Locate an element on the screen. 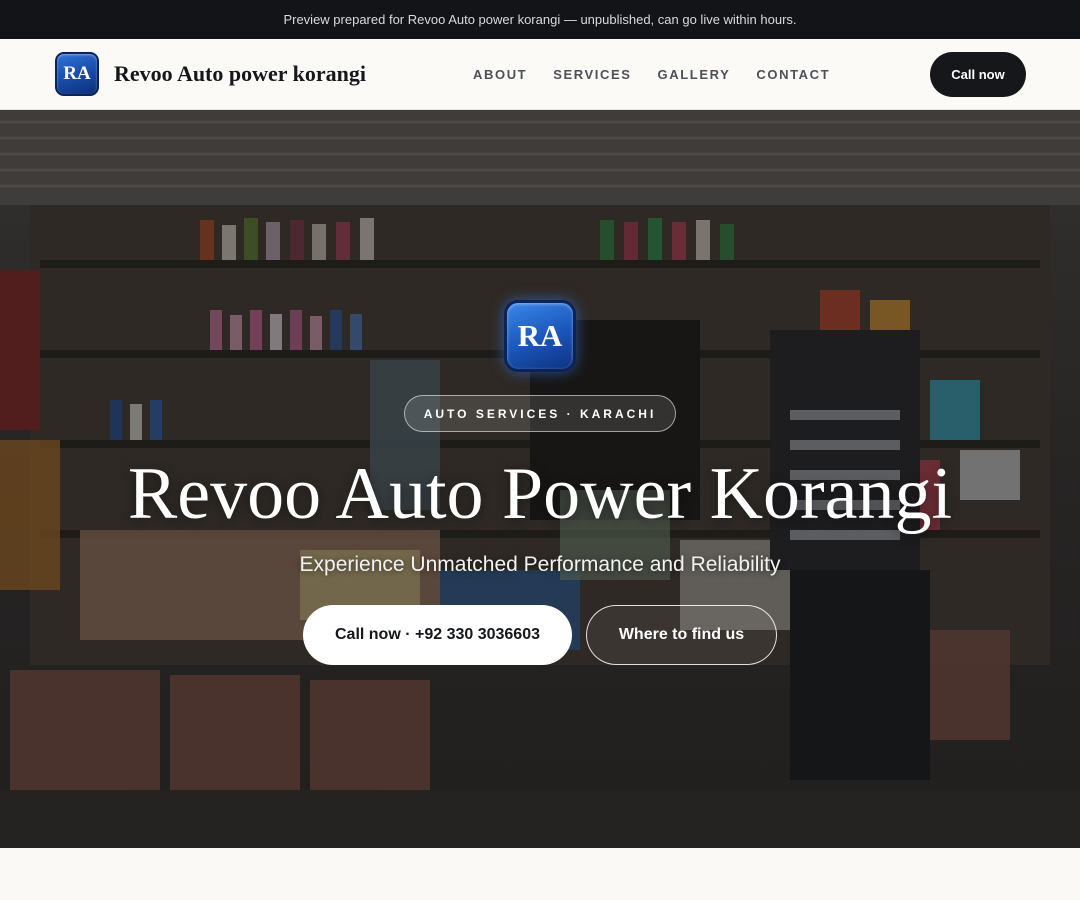 This screenshot has height=900, width=1080. hero-logo-icon: RA is located at coordinates (540, 336).